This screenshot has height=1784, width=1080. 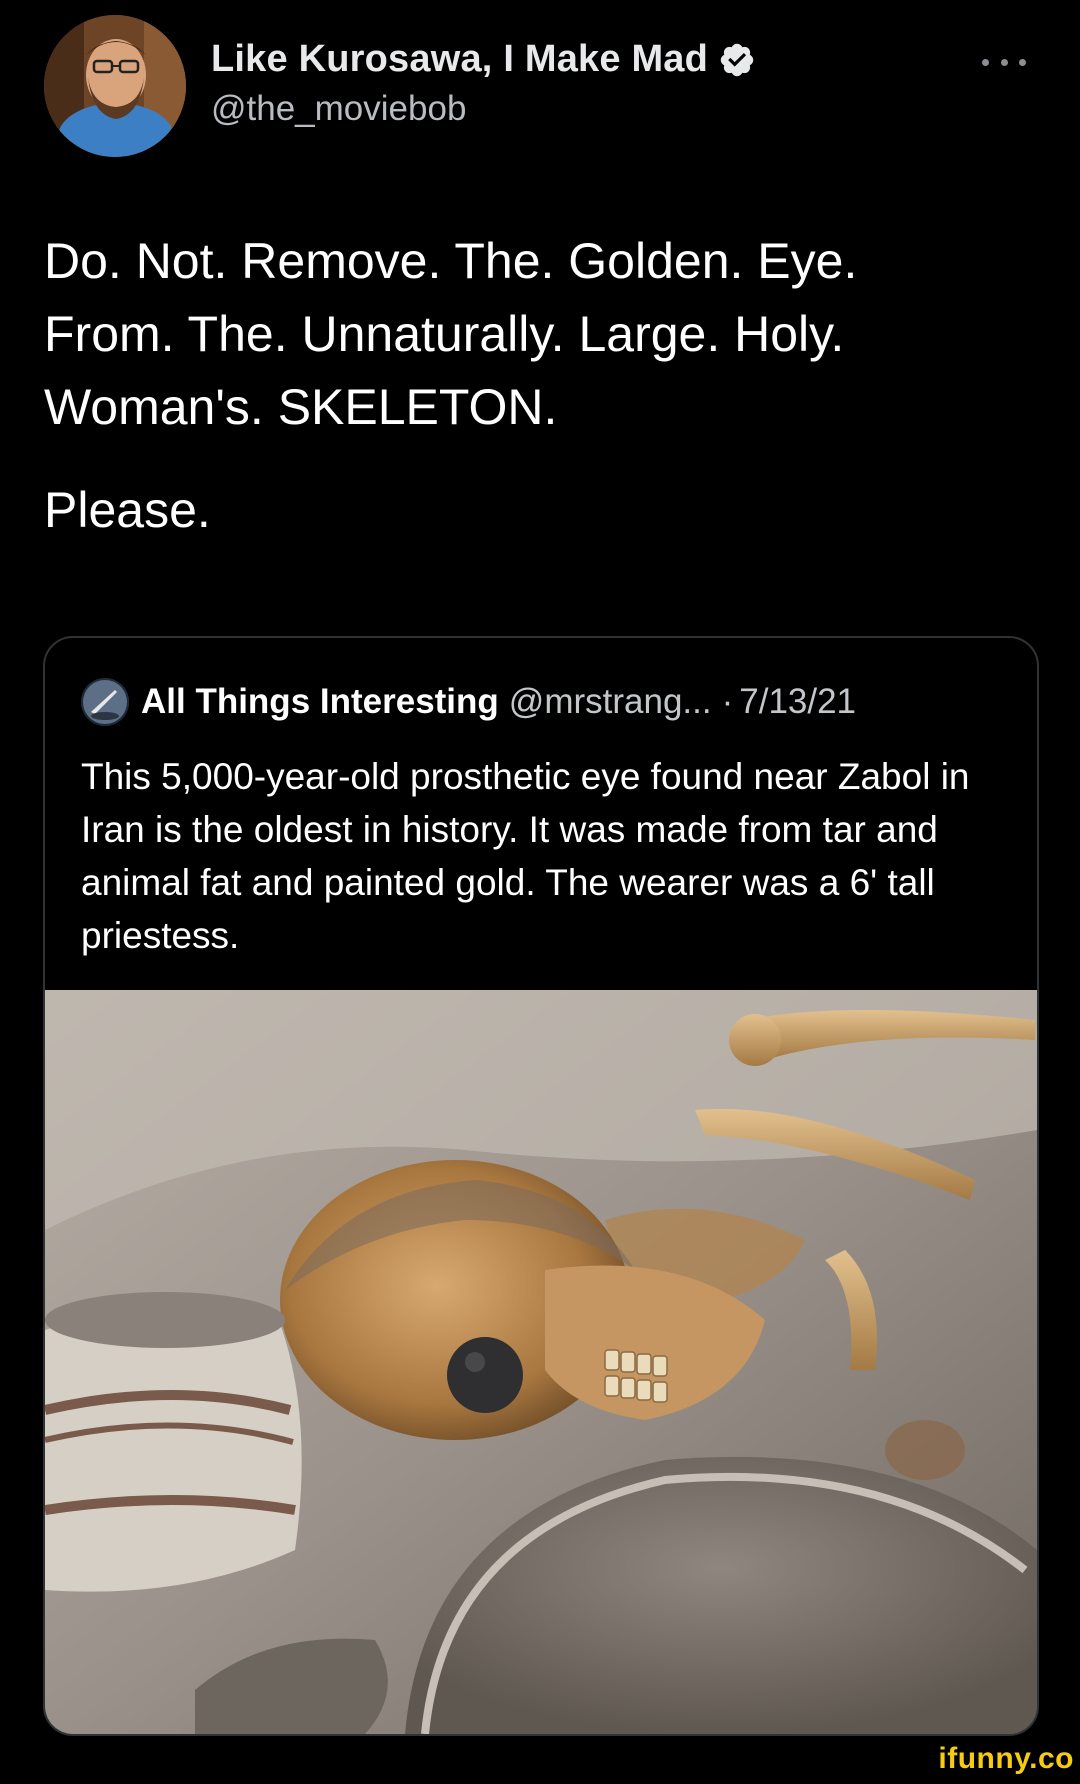 I want to click on verified-badge-icon, so click(x=737, y=60).